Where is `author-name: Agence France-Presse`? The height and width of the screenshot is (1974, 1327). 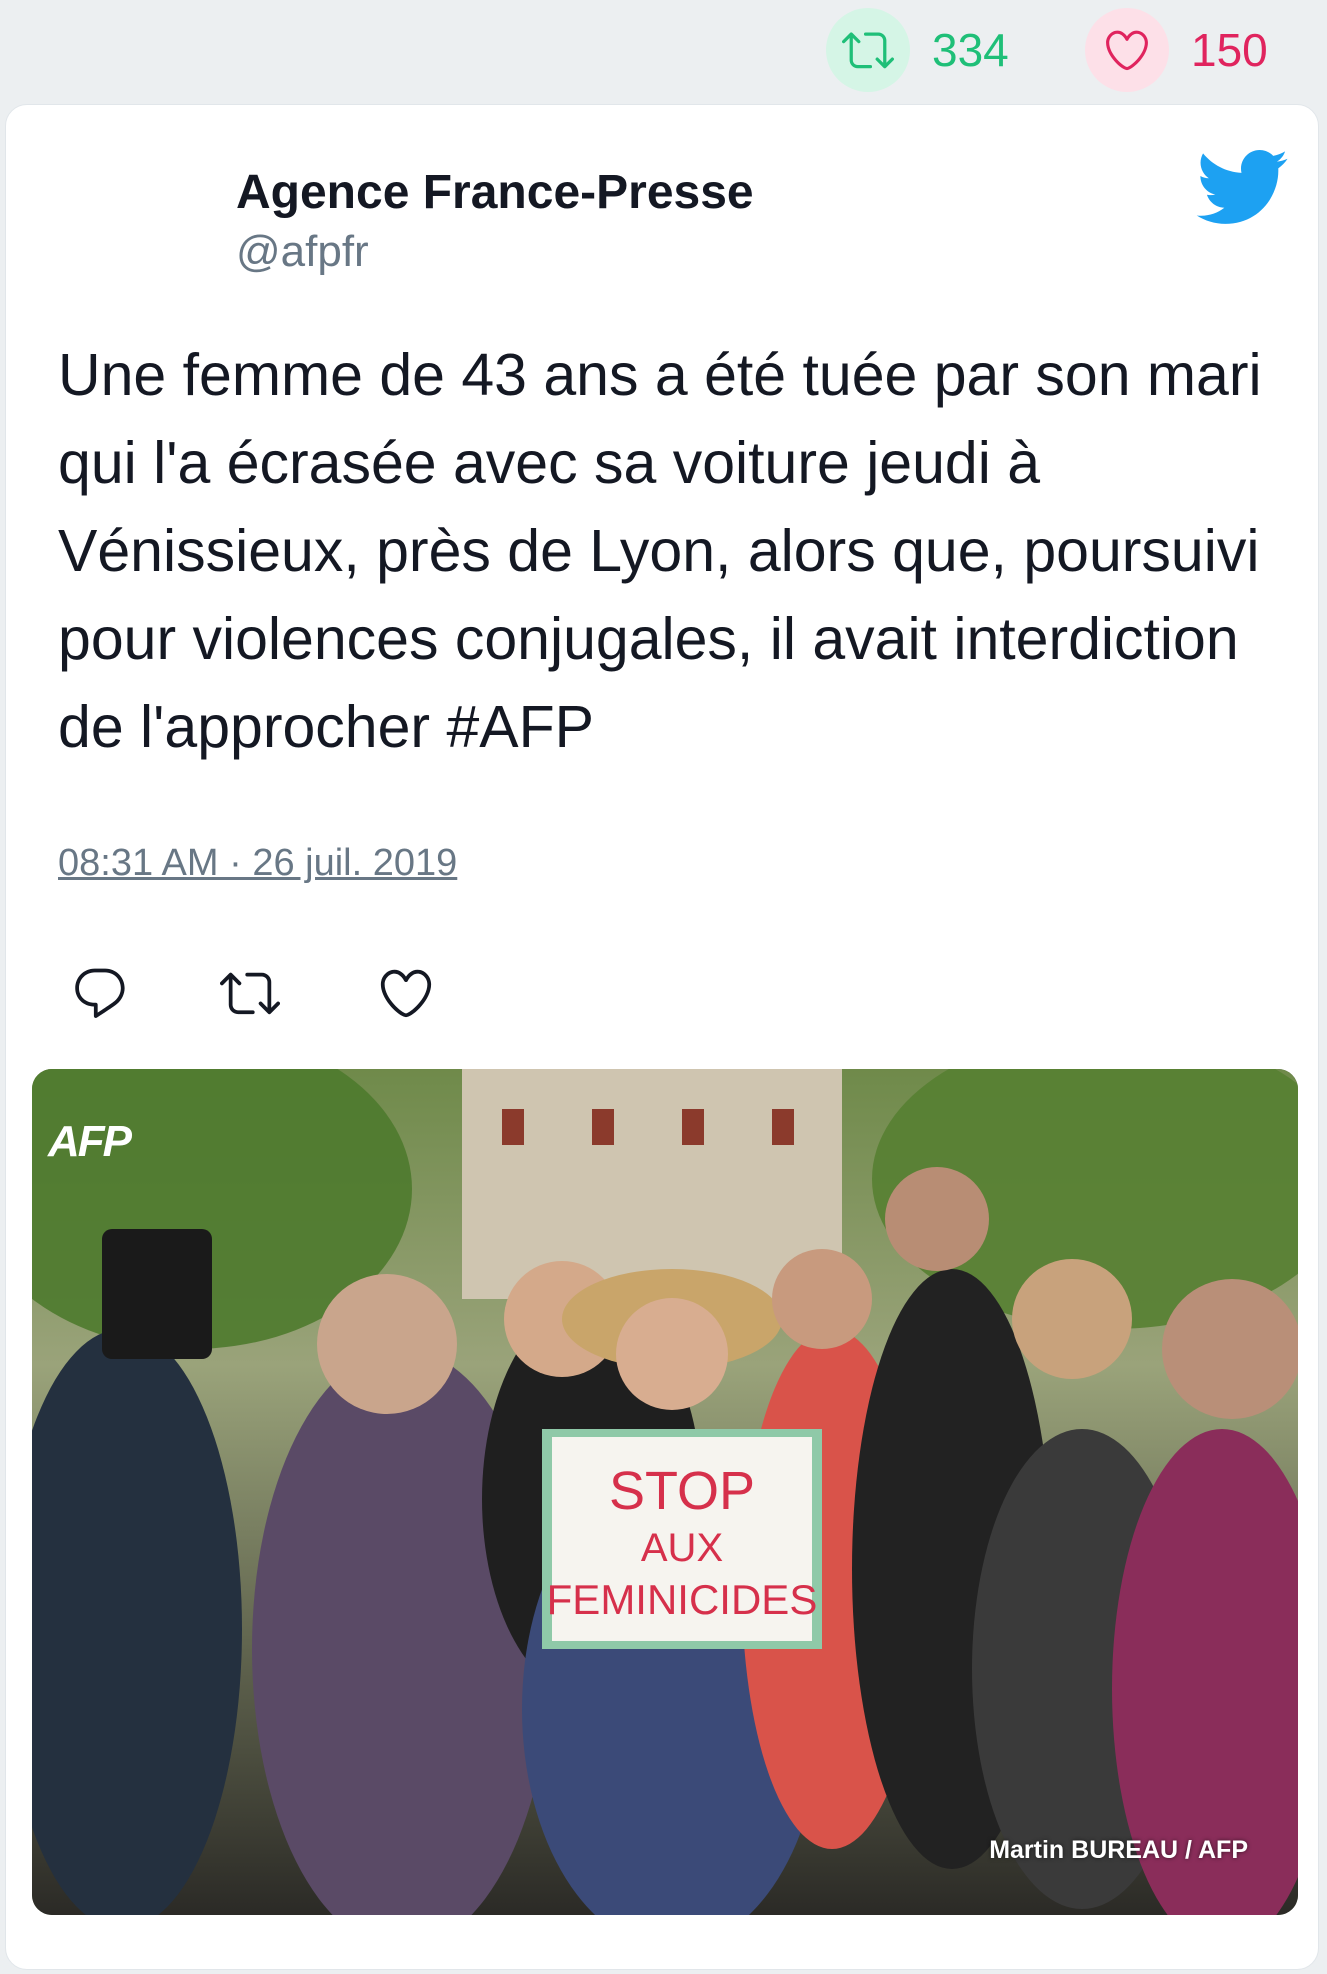 author-name: Agence France-Presse is located at coordinates (495, 192).